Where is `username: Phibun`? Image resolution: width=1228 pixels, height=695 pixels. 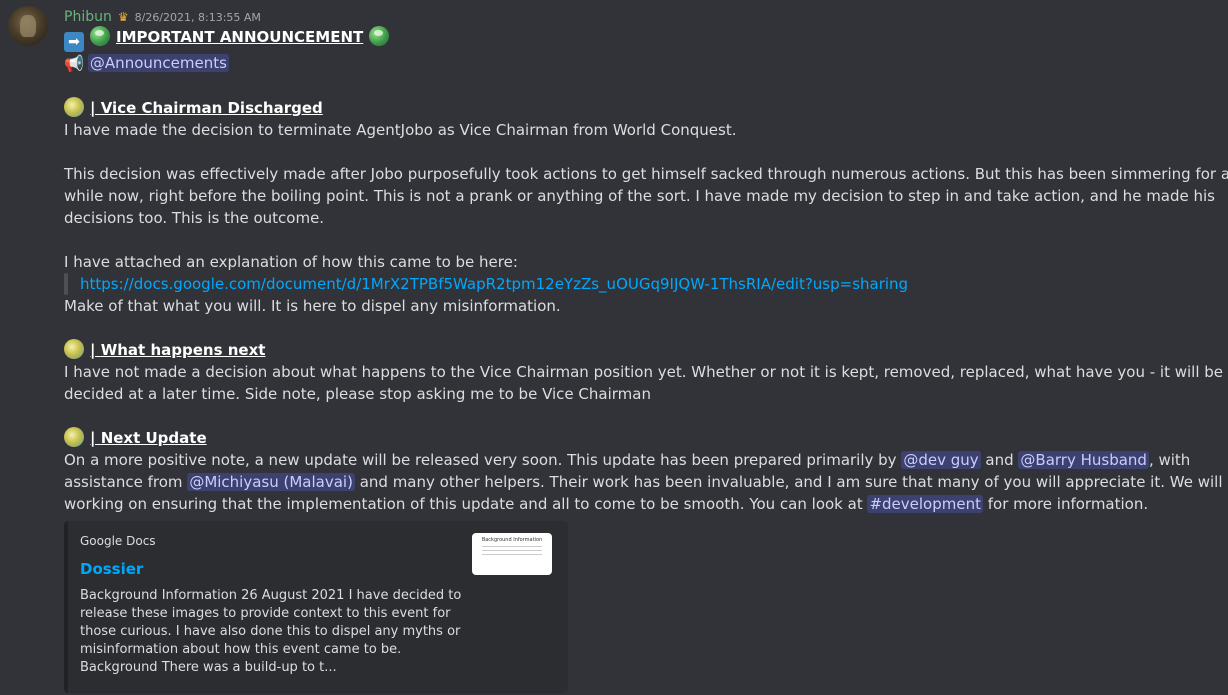
username: Phibun is located at coordinates (88, 17).